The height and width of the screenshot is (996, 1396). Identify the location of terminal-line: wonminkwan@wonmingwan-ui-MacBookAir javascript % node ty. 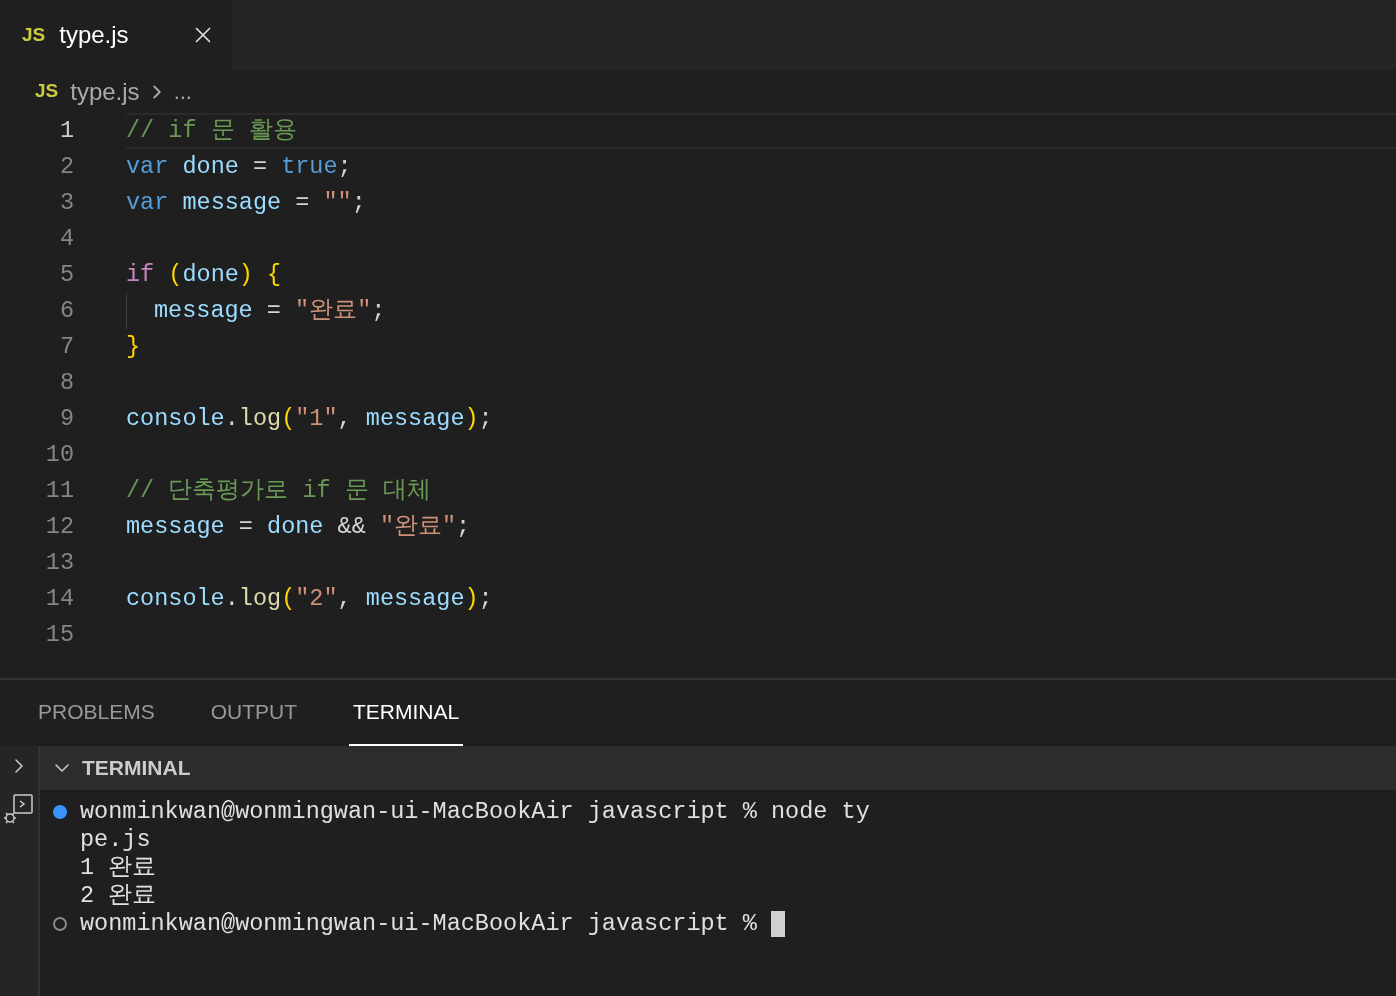
(475, 812).